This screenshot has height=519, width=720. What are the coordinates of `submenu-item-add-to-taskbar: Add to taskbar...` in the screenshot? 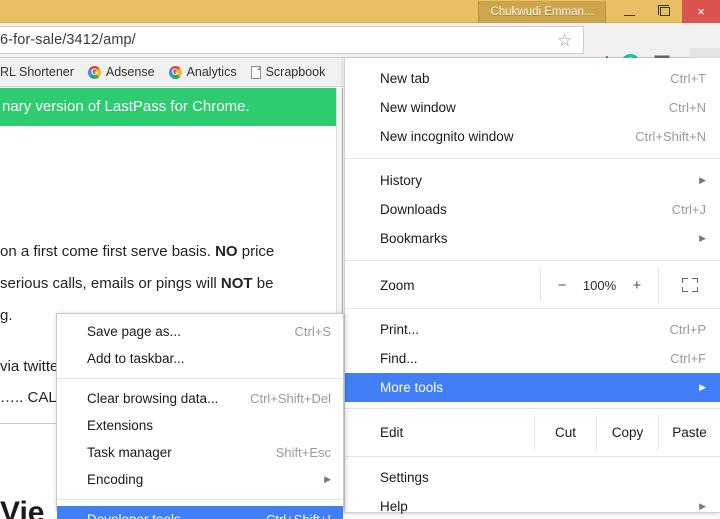 It's located at (200, 358).